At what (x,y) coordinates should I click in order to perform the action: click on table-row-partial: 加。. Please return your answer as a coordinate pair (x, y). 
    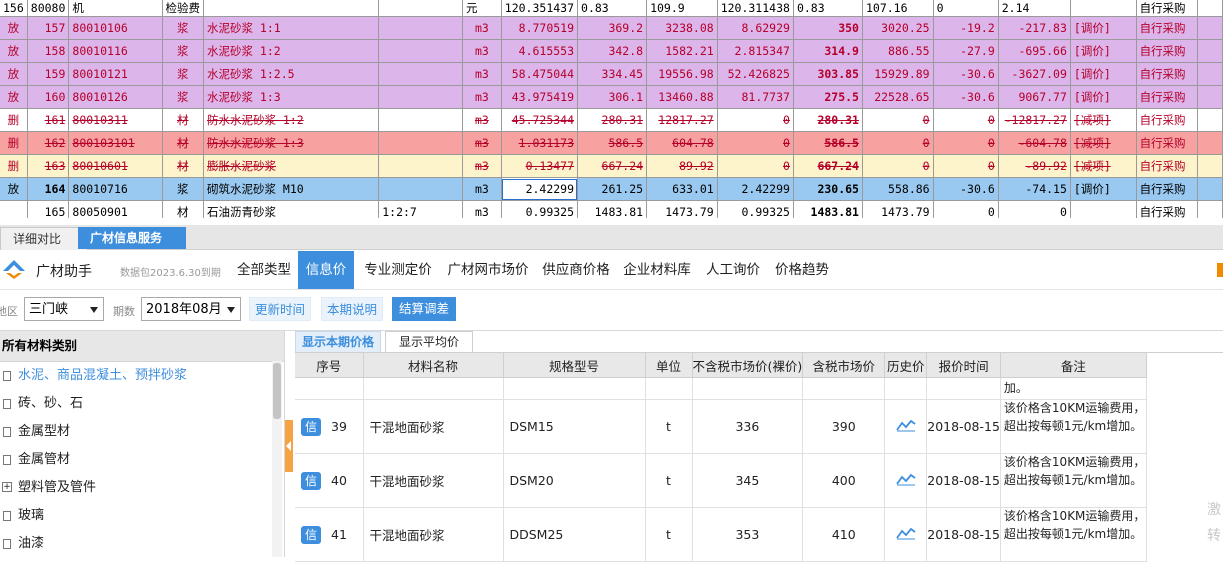
    Looking at the image, I should click on (721, 388).